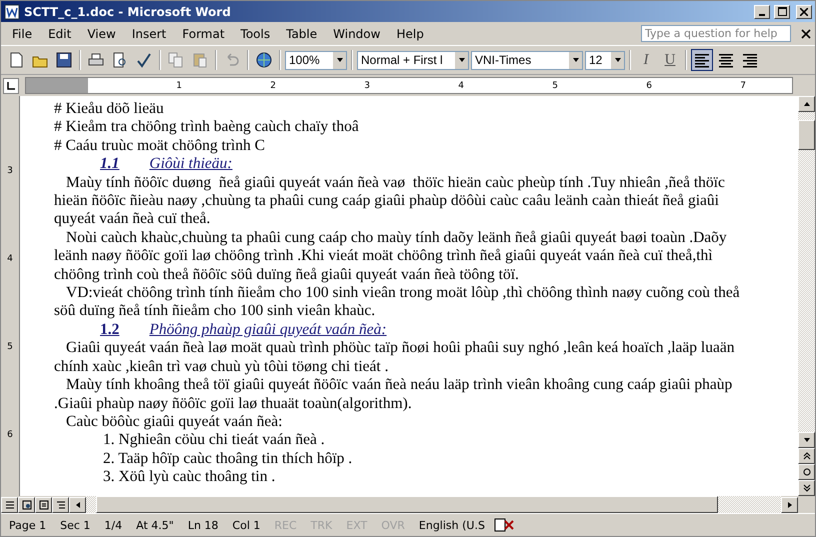 The width and height of the screenshot is (816, 537). I want to click on style-combo: Normal + First l, so click(413, 60).